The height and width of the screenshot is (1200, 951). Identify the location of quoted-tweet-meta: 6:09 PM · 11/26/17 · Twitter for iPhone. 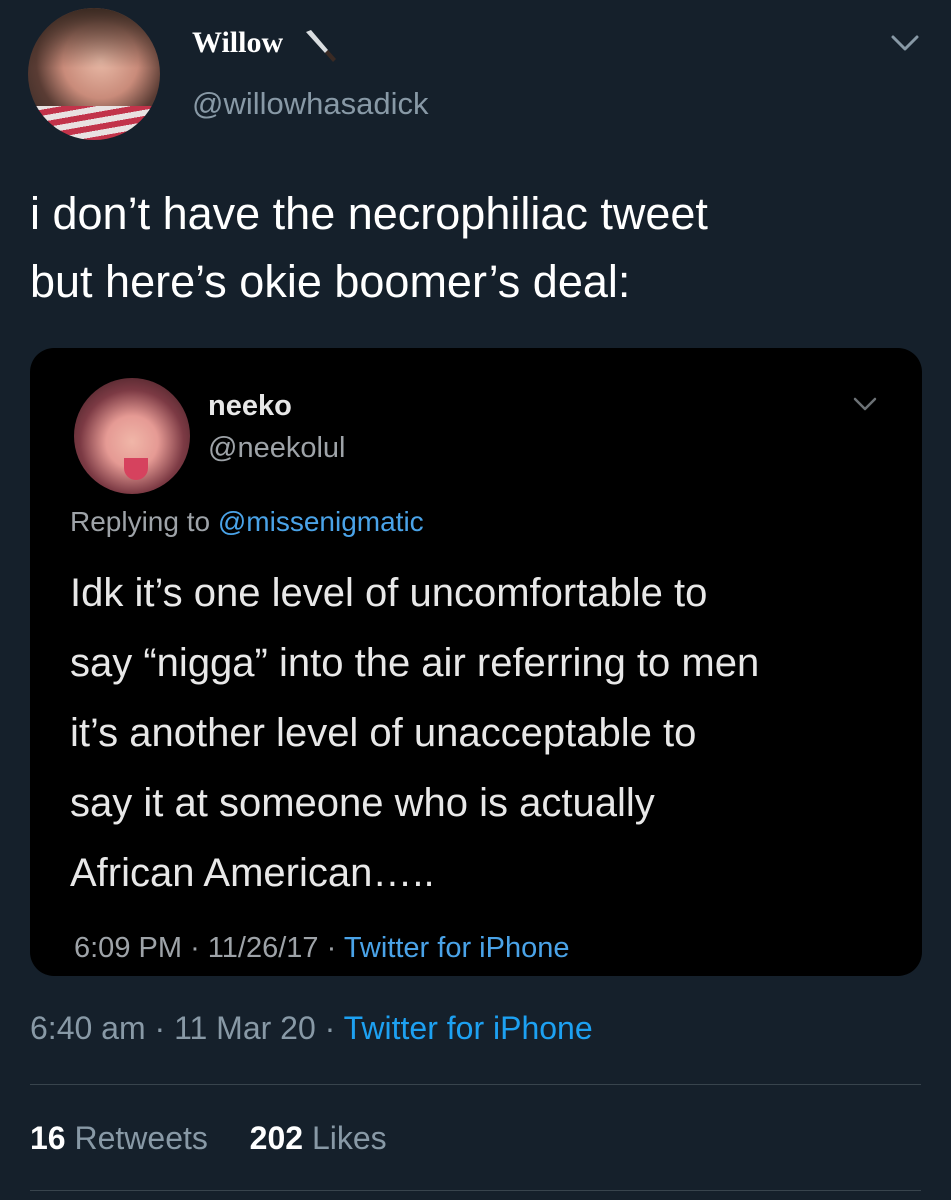
(321, 948).